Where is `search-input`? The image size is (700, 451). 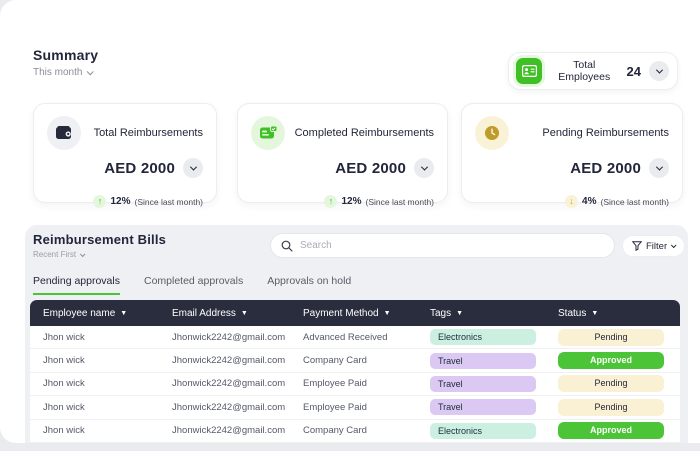
search-input is located at coordinates (452, 245).